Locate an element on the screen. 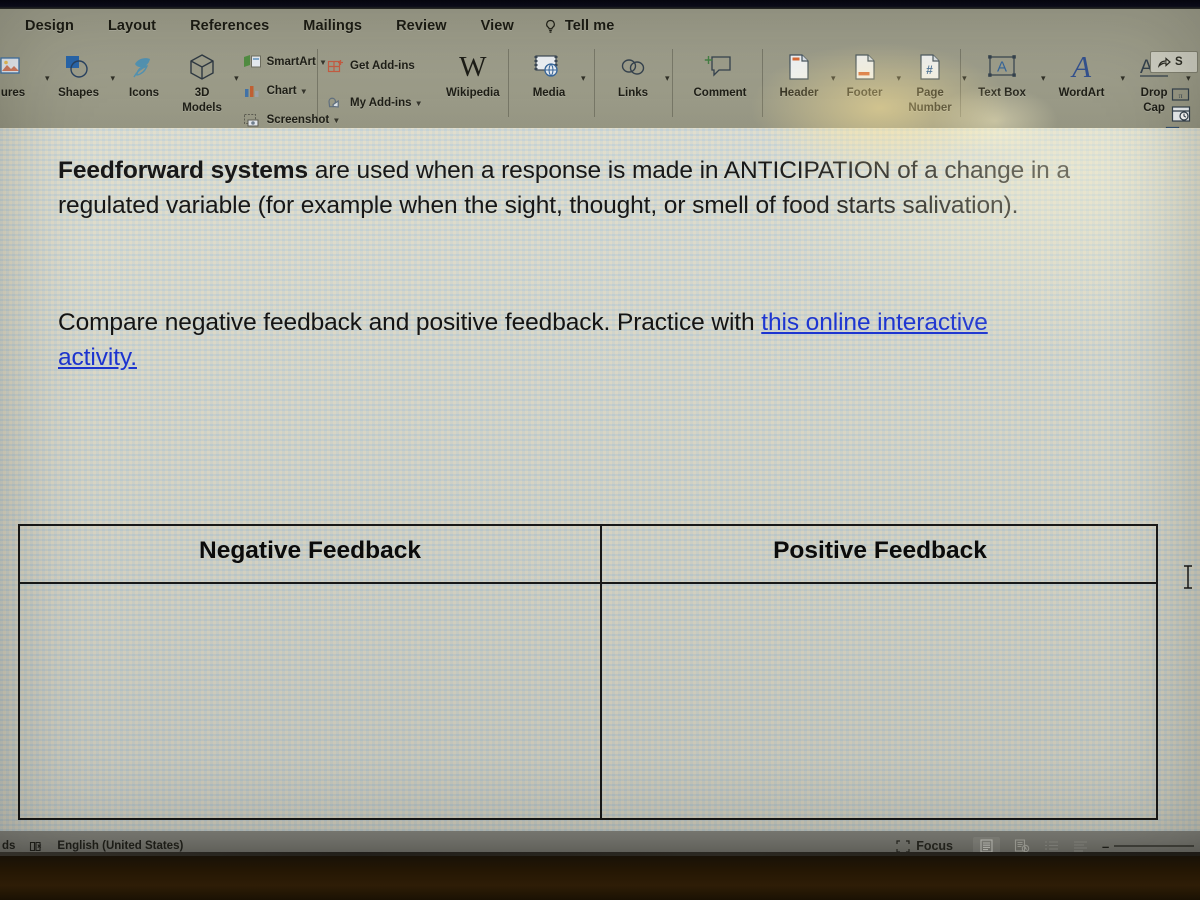 The image size is (1200, 900). media-chevron-down-icon: ▾ is located at coordinates (583, 78).